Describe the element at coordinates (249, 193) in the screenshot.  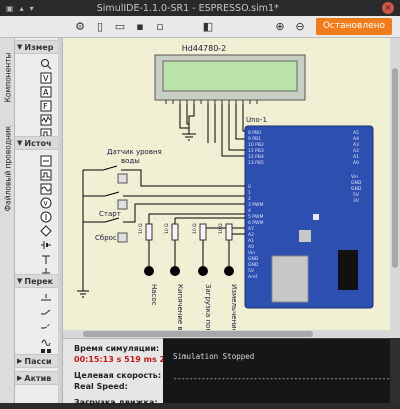
I see `svg-text: 1` at that location.